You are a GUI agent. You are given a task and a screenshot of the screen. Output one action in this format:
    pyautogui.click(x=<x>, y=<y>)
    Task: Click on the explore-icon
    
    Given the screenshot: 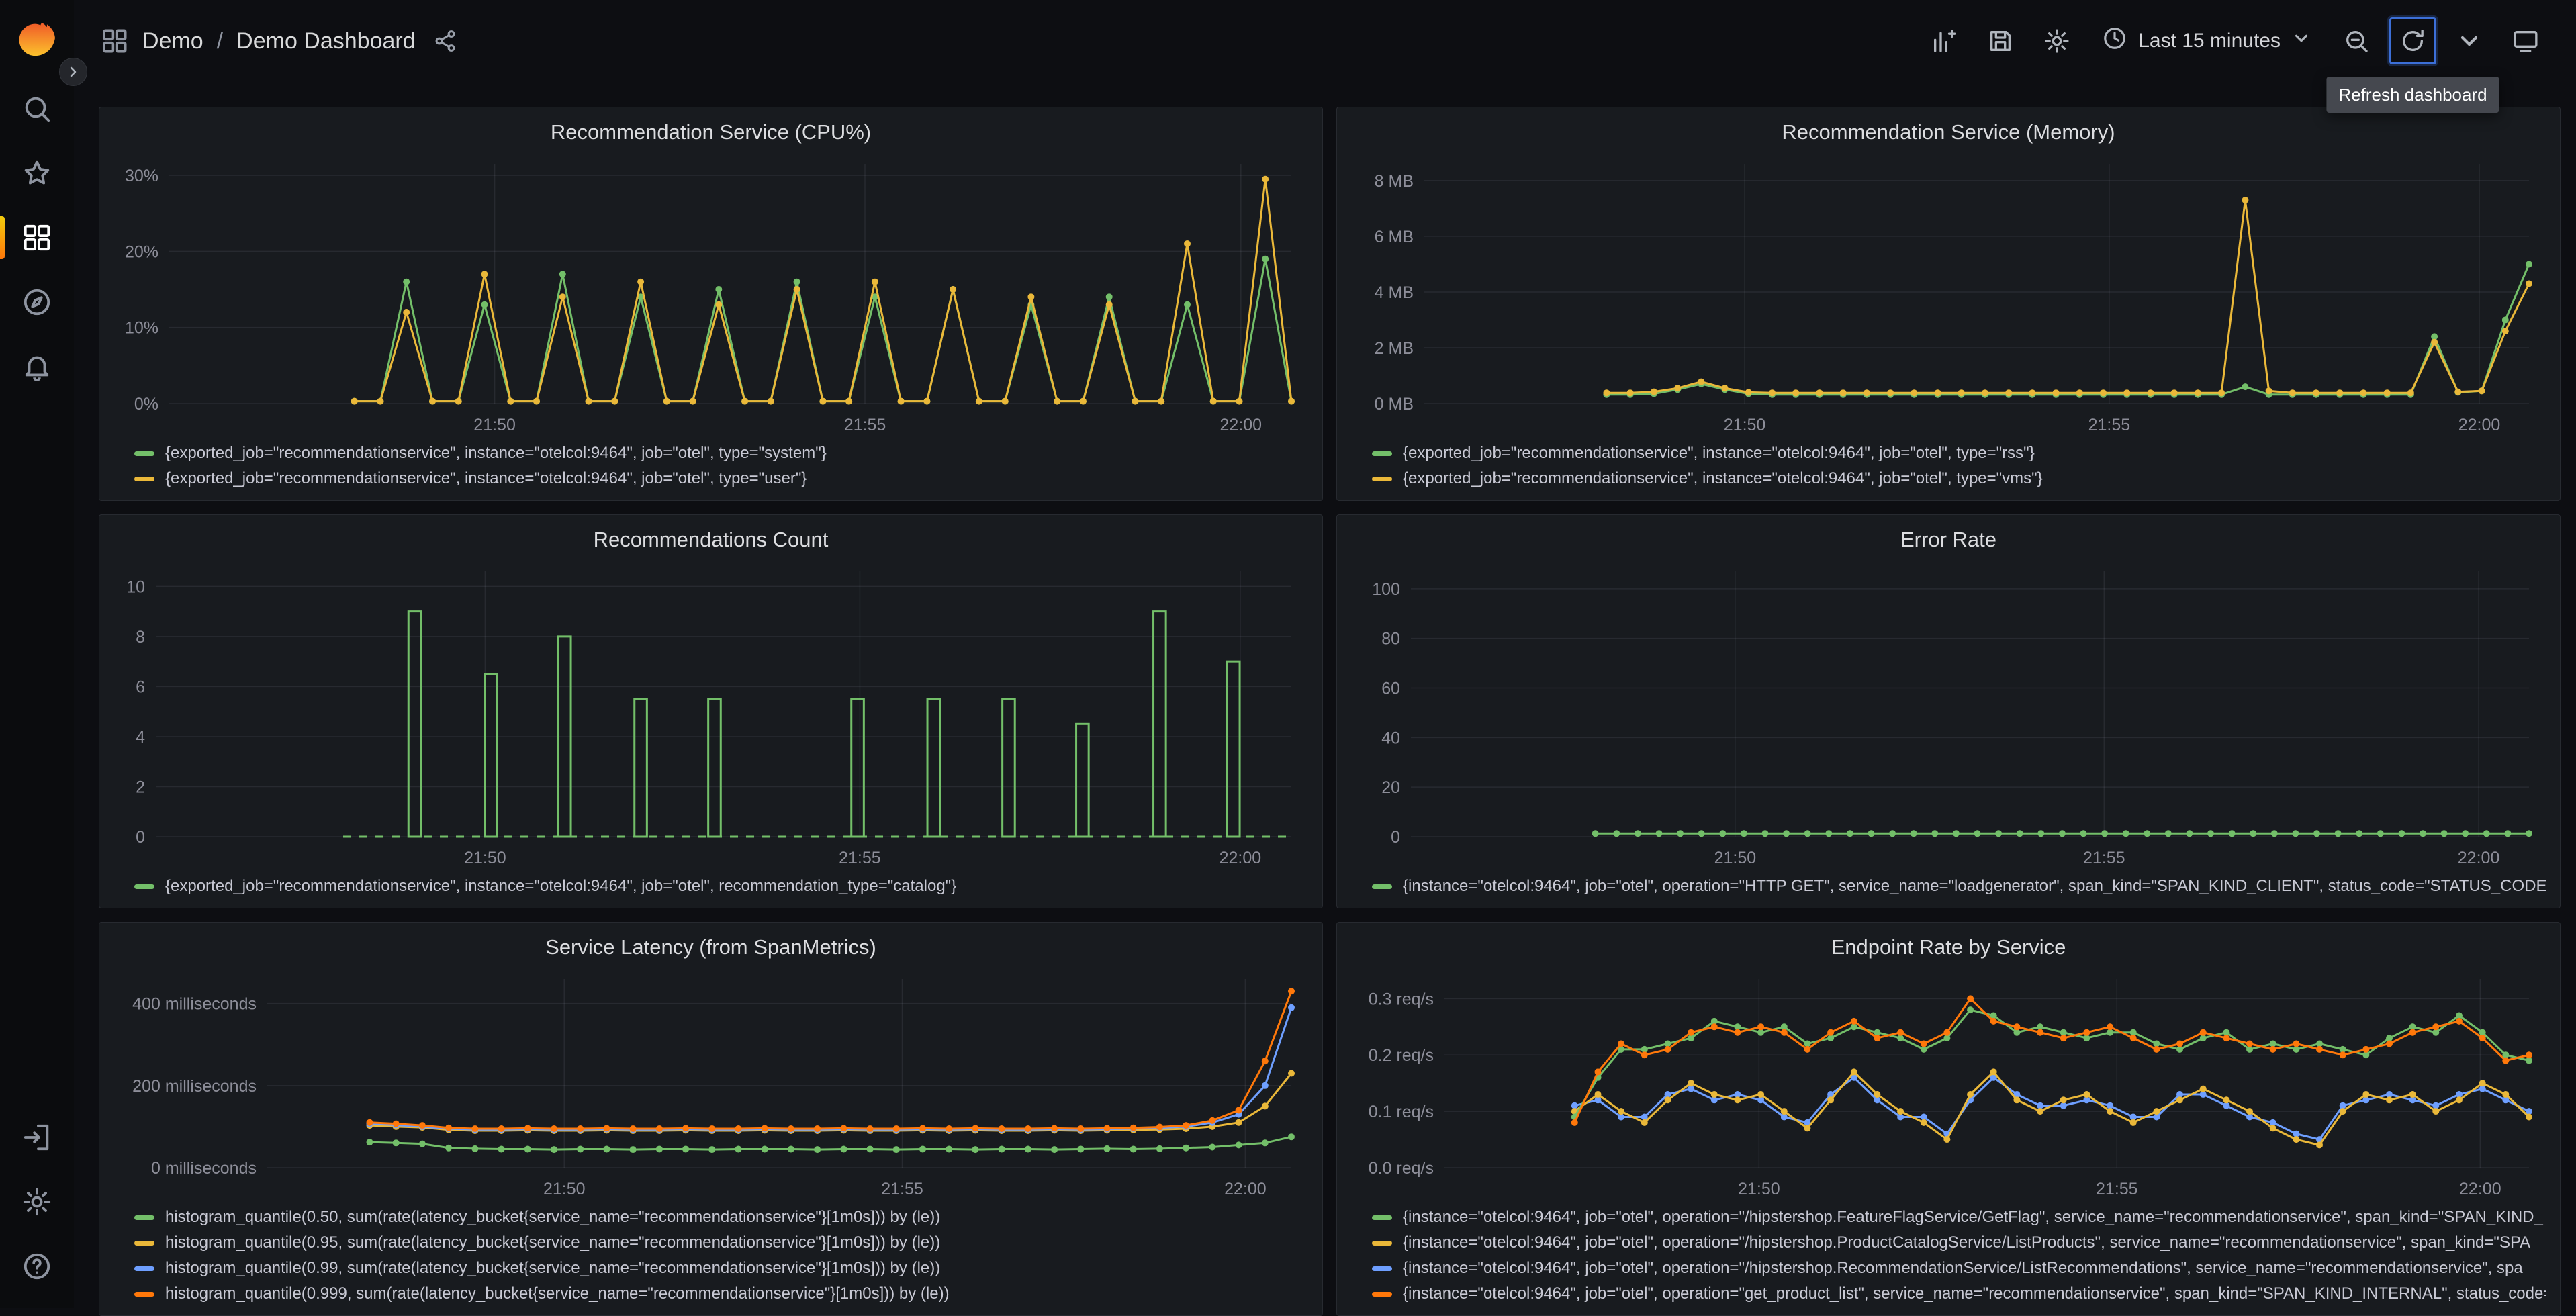 What is the action you would take?
    pyautogui.click(x=37, y=302)
    